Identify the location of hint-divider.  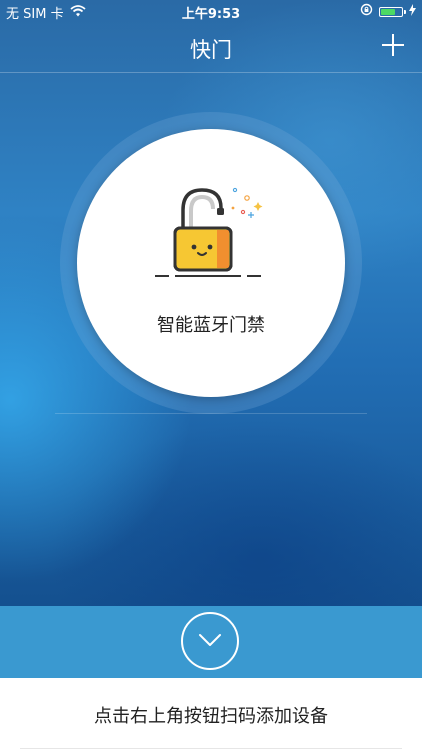
(211, 748).